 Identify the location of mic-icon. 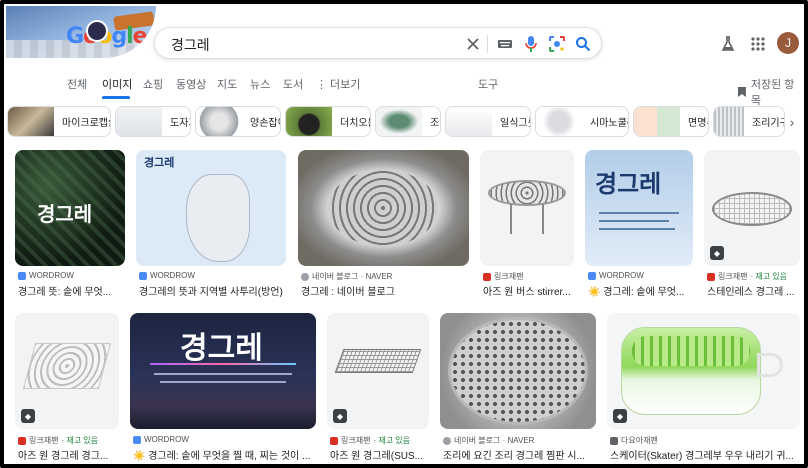
(531, 44).